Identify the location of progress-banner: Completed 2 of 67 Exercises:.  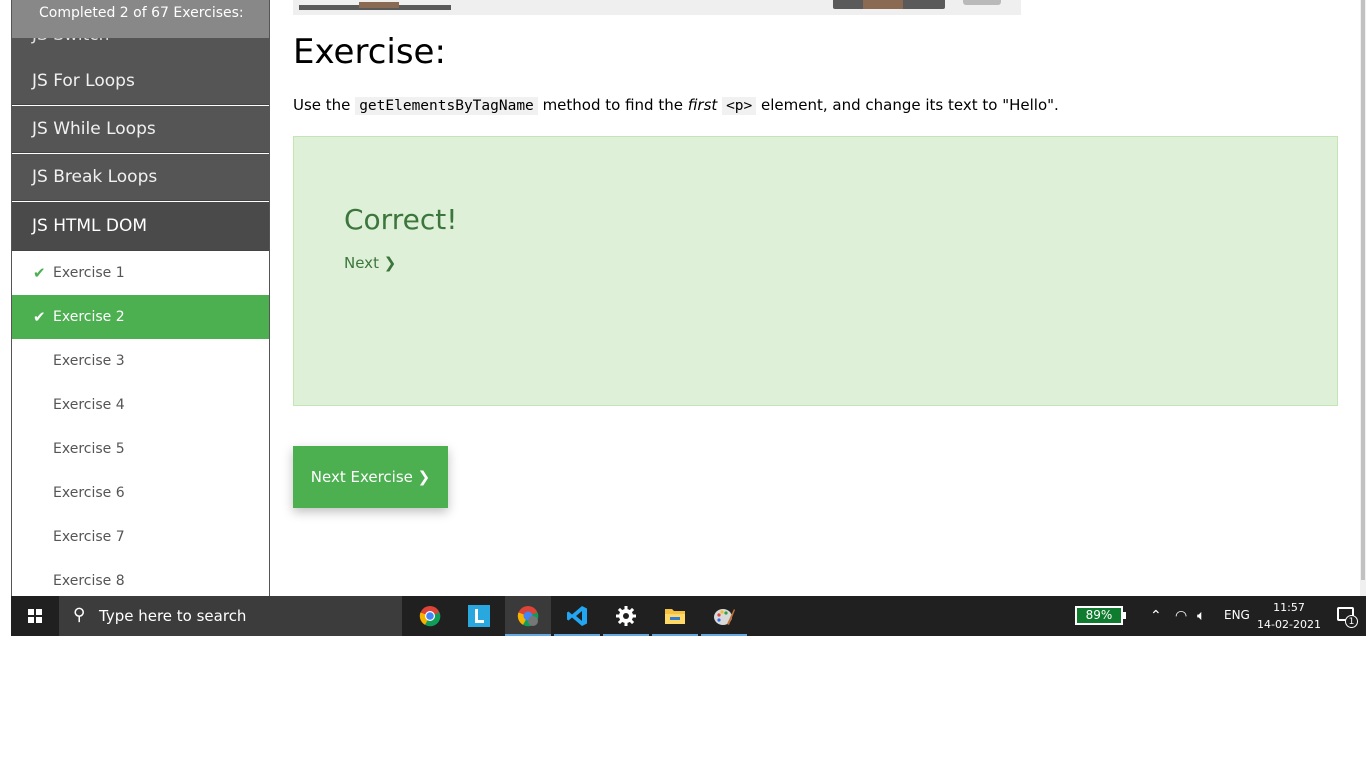
(140, 19).